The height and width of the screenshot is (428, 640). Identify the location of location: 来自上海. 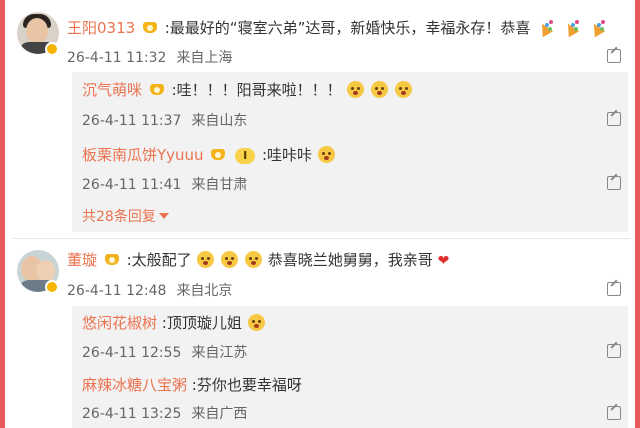
(204, 58).